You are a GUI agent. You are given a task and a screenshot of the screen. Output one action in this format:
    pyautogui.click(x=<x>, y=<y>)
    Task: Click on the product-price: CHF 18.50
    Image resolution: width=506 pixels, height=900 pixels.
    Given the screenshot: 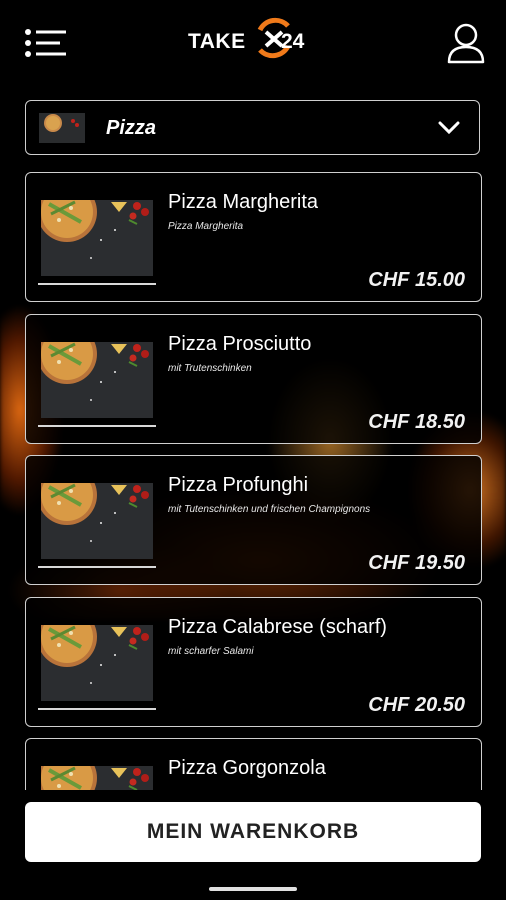 What is the action you would take?
    pyautogui.click(x=416, y=421)
    